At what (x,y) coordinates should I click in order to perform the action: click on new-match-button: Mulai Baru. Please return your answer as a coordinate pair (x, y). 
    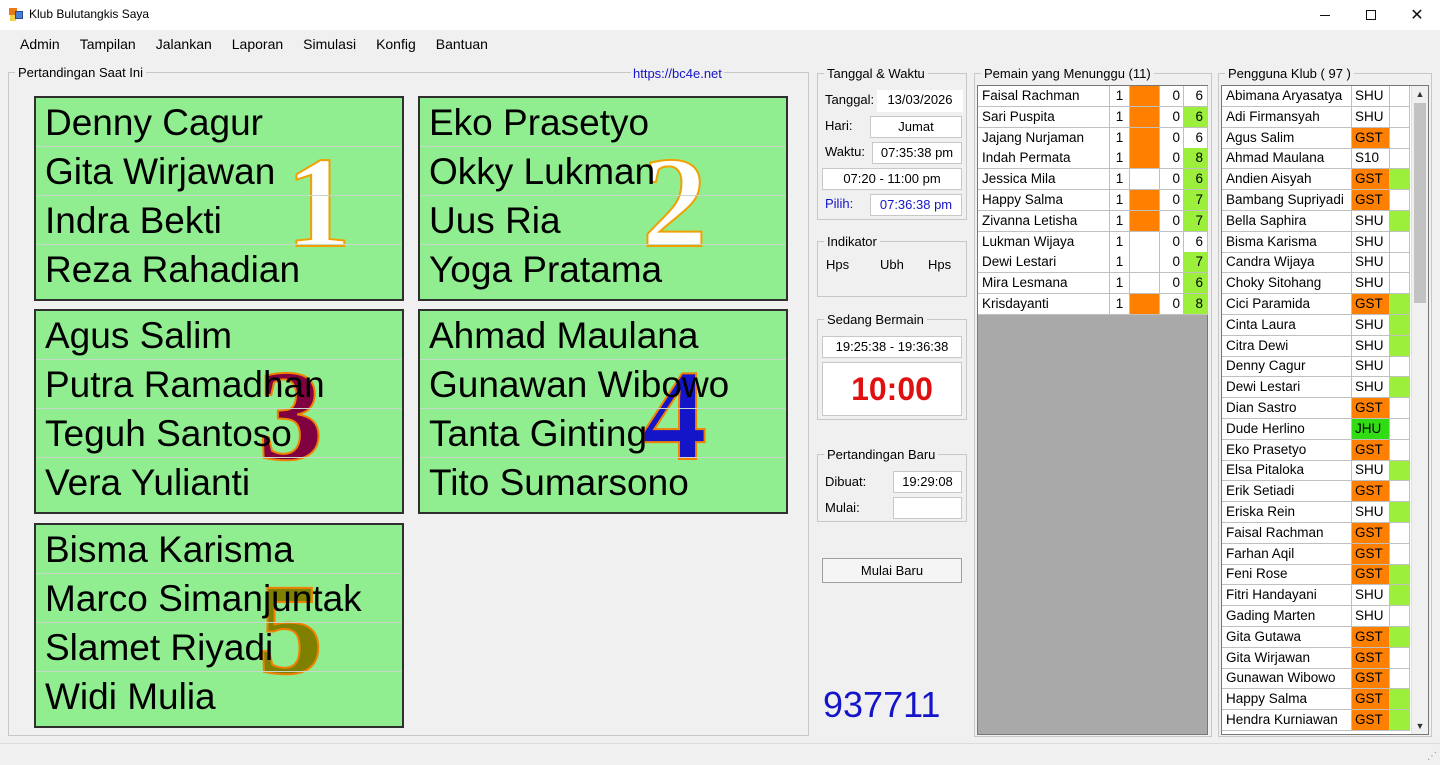
    Looking at the image, I should click on (892, 570).